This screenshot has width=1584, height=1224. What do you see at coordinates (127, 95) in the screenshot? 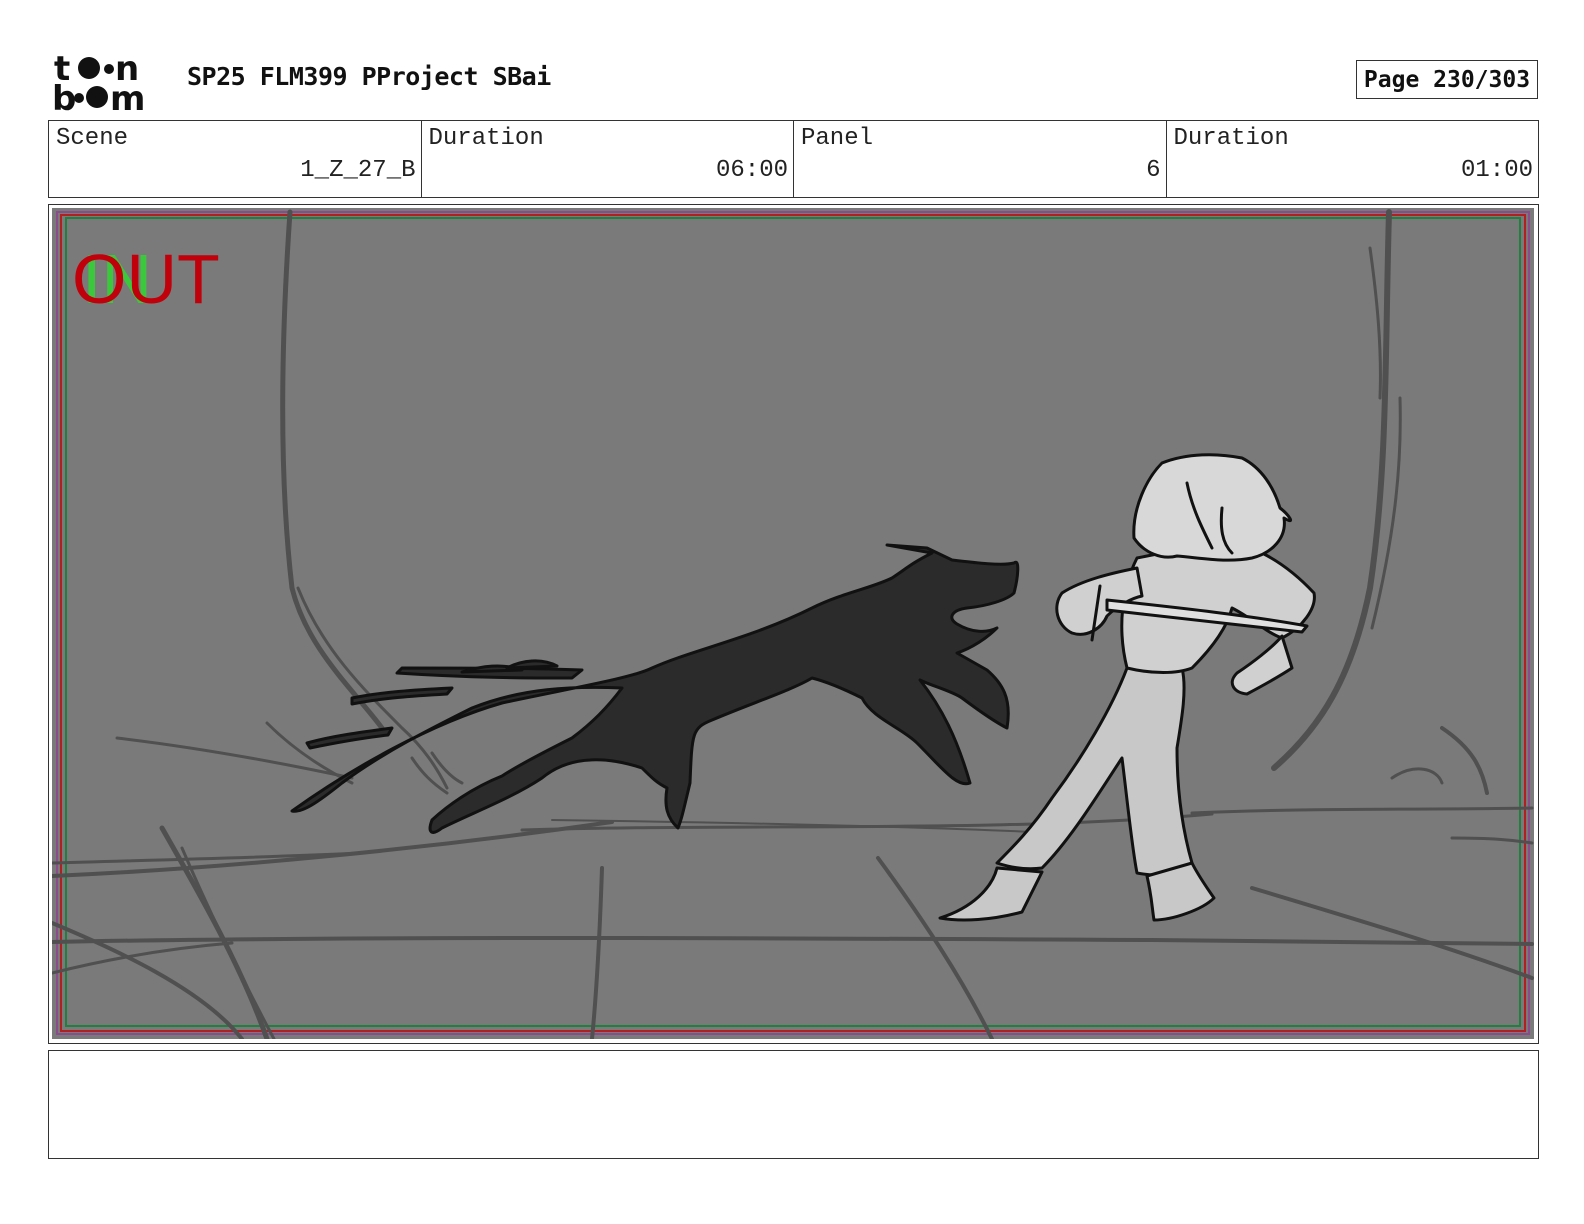
I see `svg-text: m` at bounding box center [127, 95].